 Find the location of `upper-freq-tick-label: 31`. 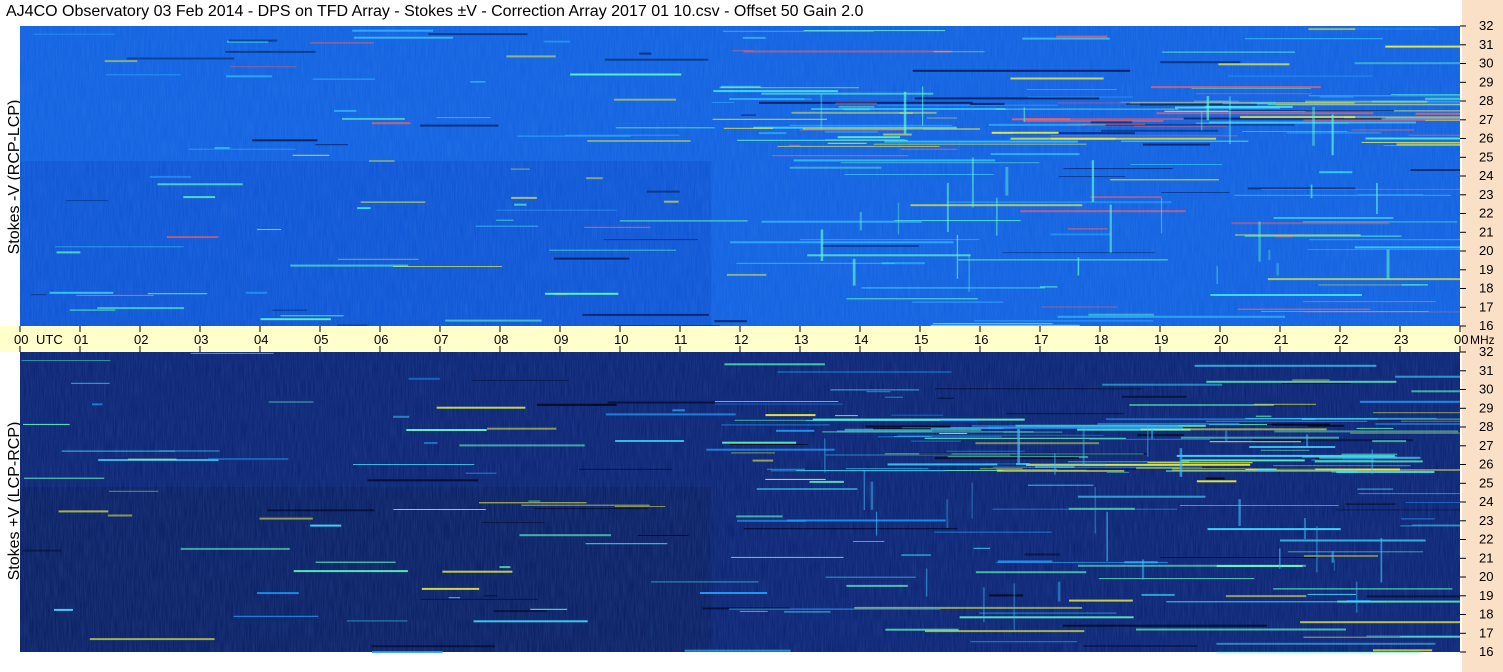

upper-freq-tick-label: 31 is located at coordinates (1486, 44).